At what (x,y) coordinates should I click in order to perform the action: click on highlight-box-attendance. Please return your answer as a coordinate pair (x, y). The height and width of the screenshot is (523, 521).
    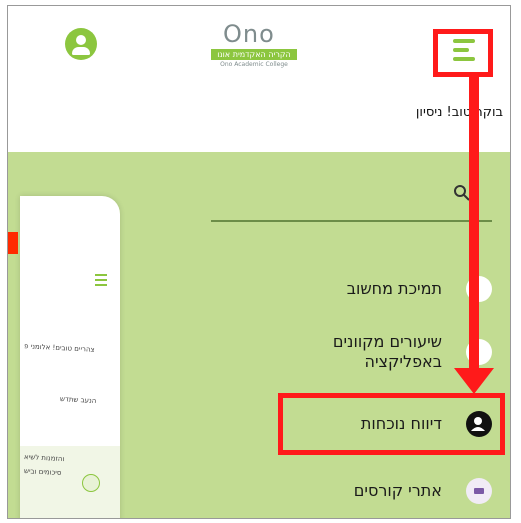
    Looking at the image, I should click on (391, 424).